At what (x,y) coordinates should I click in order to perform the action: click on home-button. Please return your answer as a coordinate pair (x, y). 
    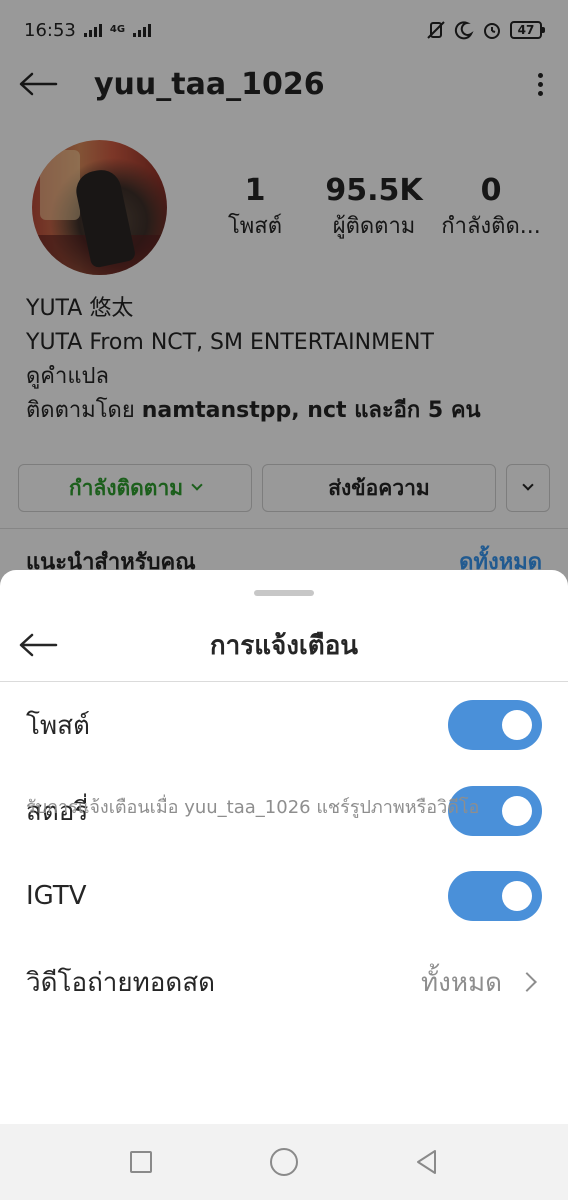
    Looking at the image, I should click on (284, 1162).